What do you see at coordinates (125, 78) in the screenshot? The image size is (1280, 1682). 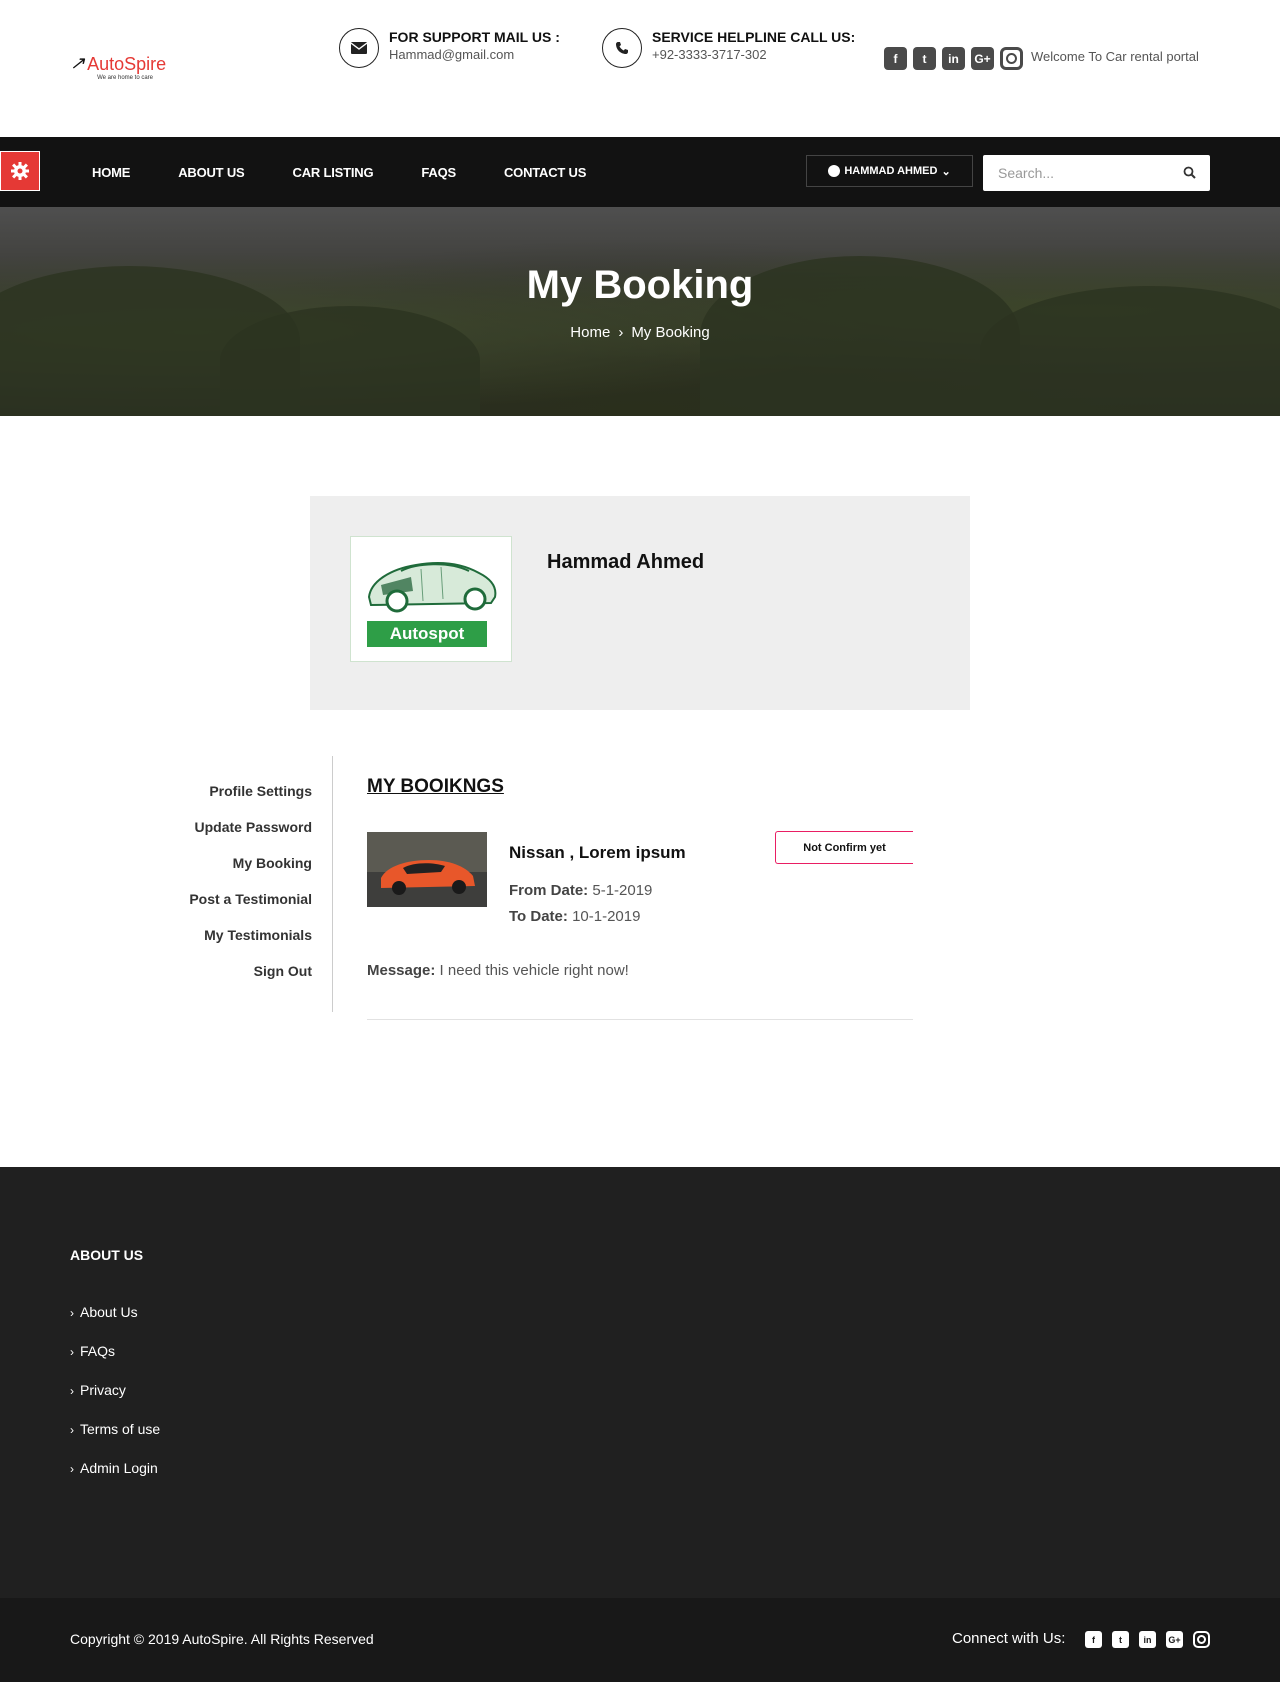 I see `logo-tagline: We are home to care` at bounding box center [125, 78].